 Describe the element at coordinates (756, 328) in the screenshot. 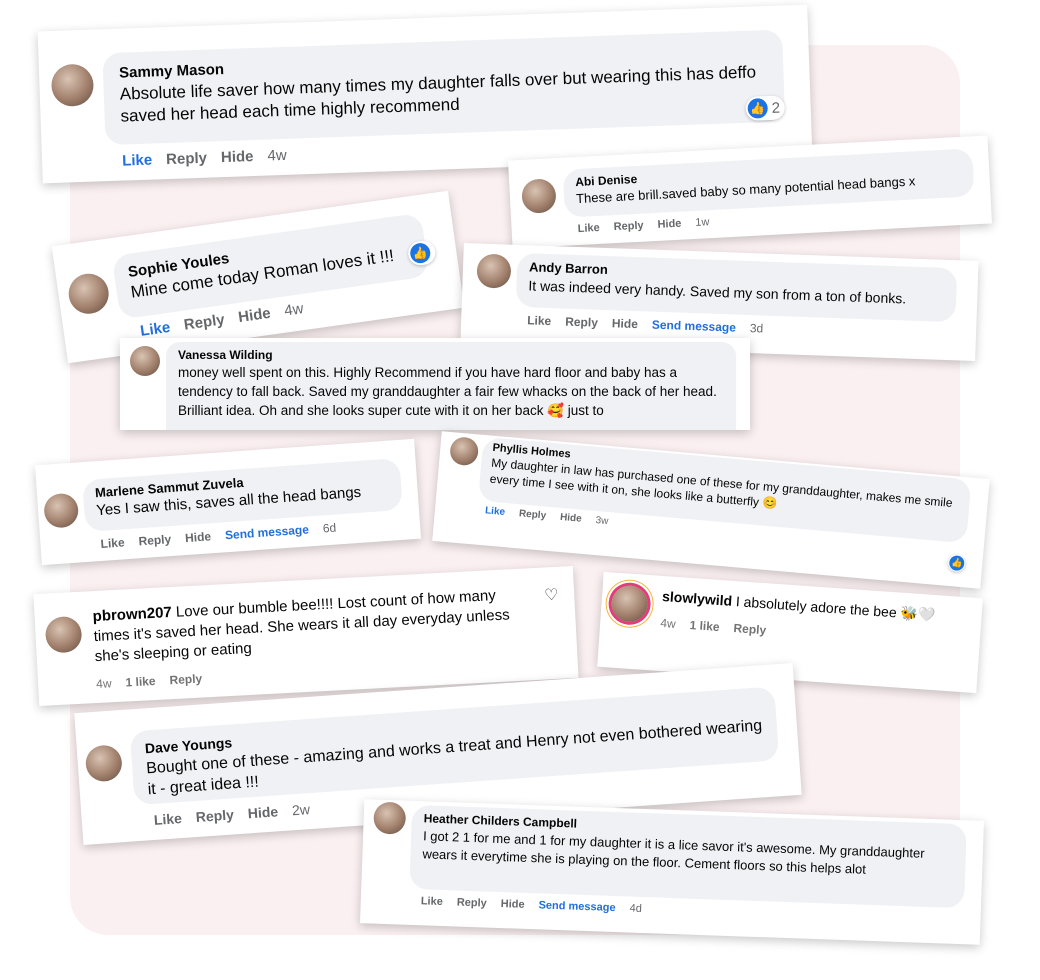

I see `timestamp: 3d` at that location.